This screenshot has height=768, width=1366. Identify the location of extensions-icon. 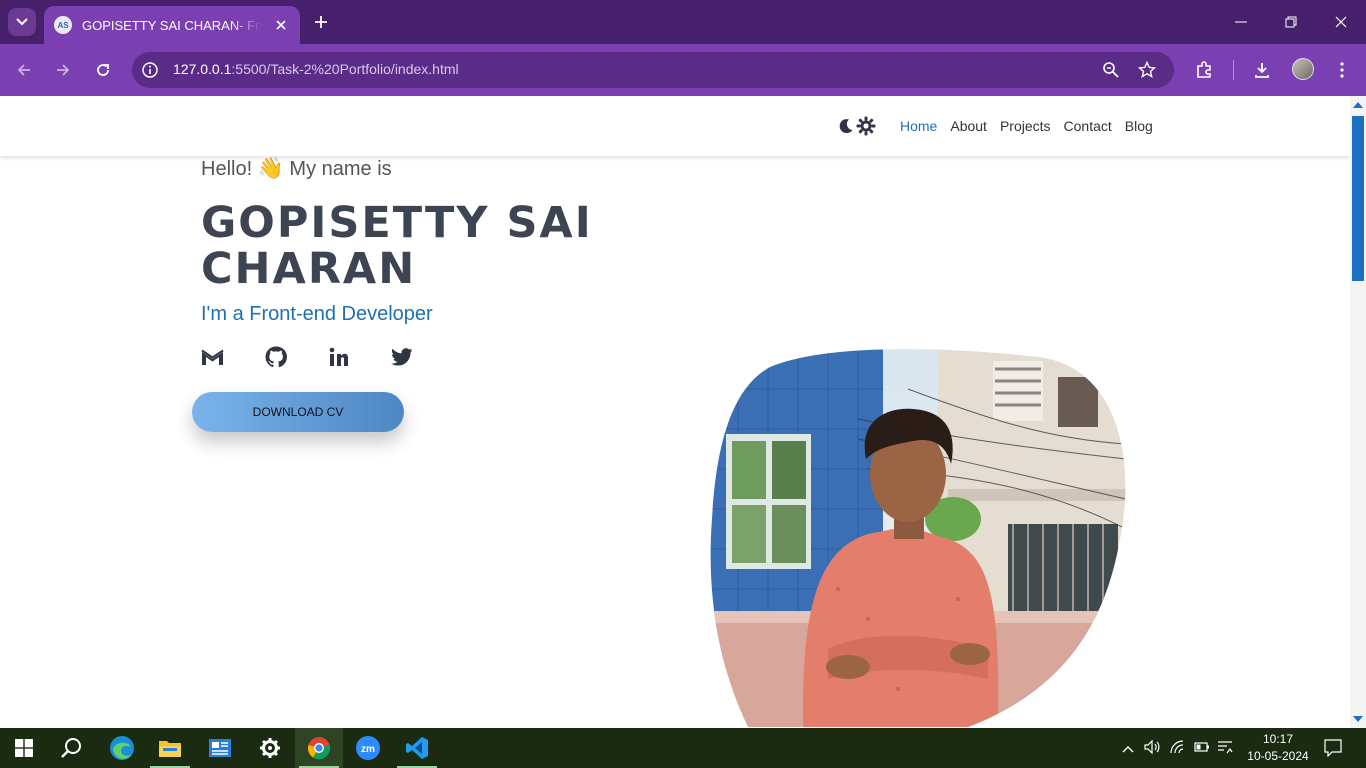
(1204, 70).